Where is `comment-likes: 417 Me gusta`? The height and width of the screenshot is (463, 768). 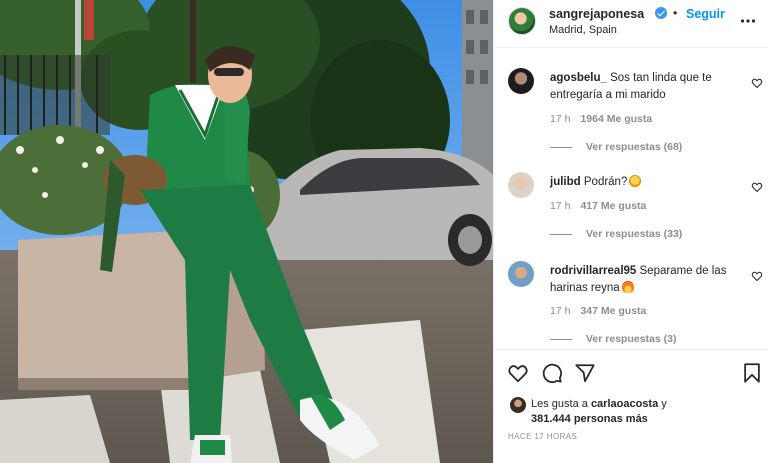 comment-likes: 417 Me gusta is located at coordinates (613, 206).